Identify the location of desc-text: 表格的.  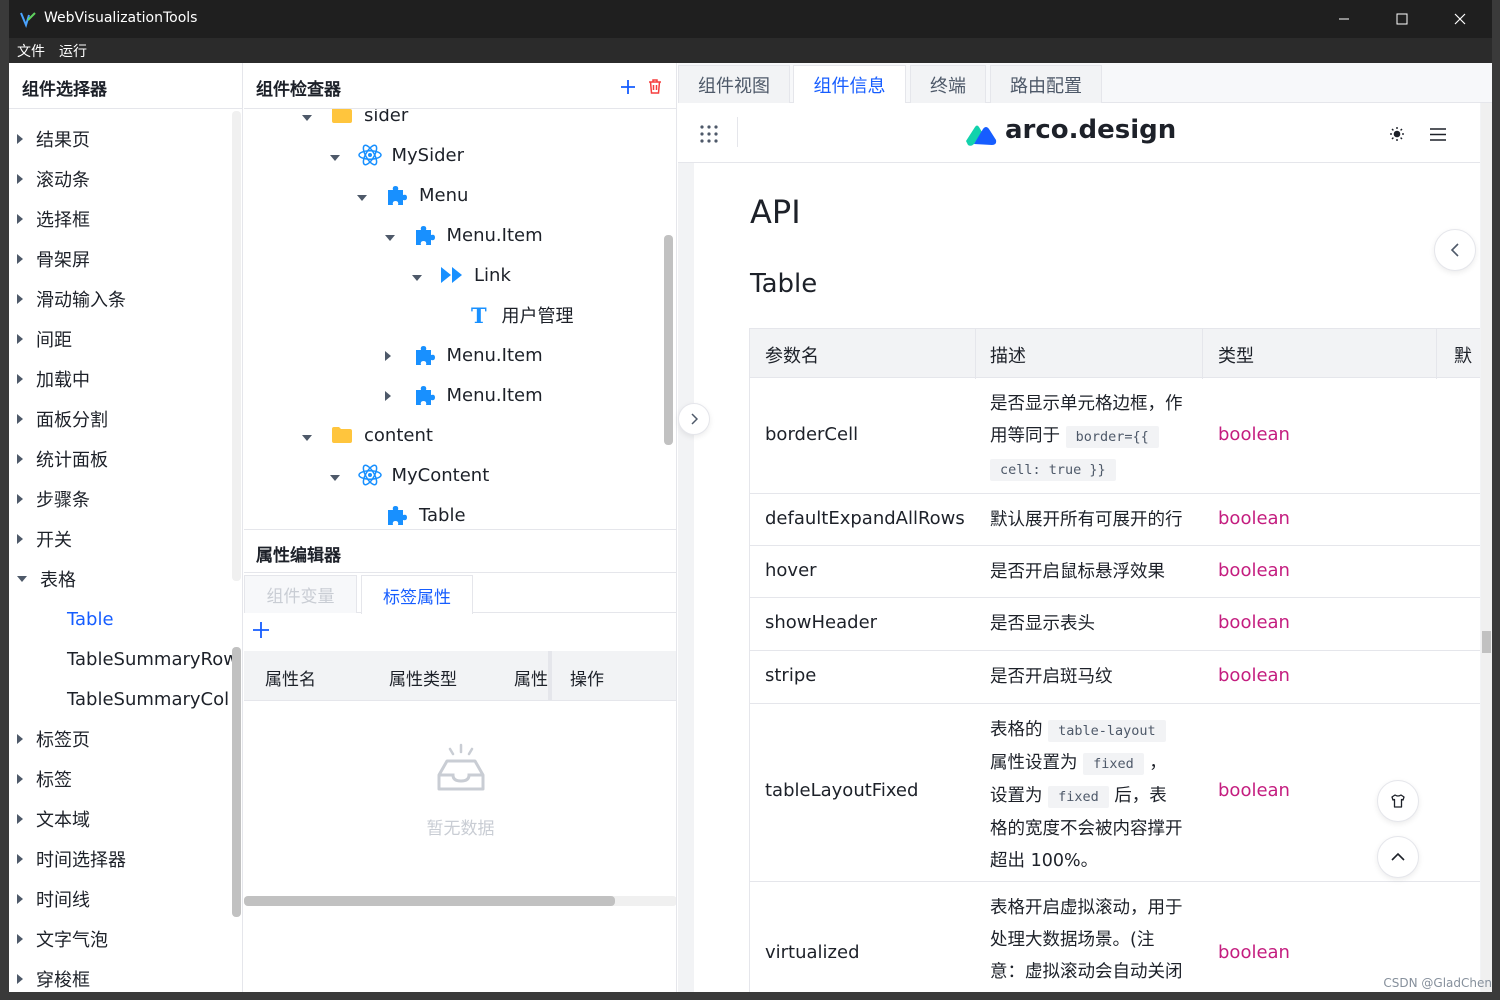
(1016, 730).